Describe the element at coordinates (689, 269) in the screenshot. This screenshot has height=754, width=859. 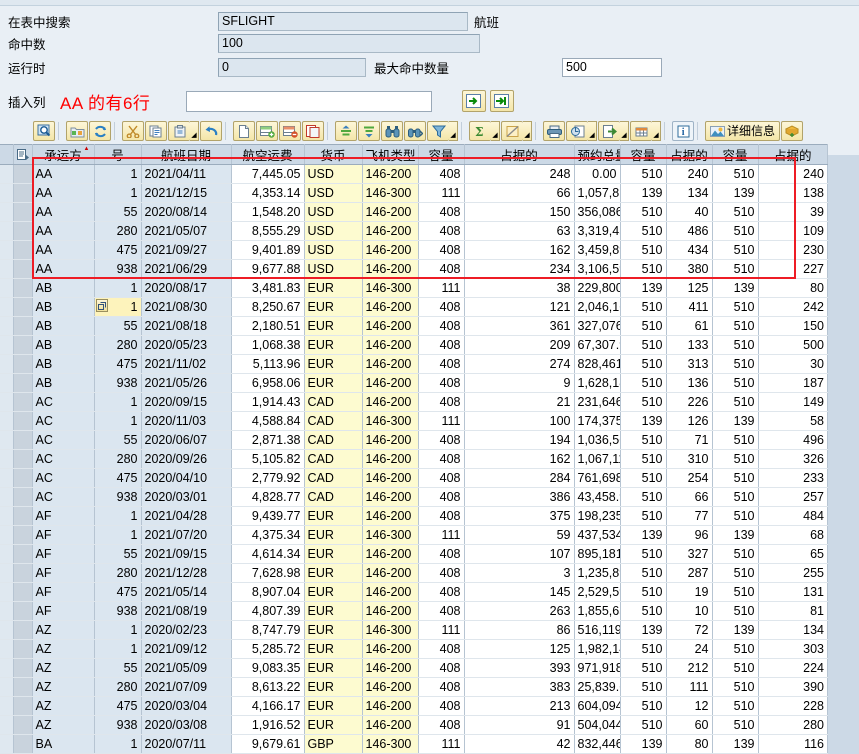
I see `cell-占据的: 380` at that location.